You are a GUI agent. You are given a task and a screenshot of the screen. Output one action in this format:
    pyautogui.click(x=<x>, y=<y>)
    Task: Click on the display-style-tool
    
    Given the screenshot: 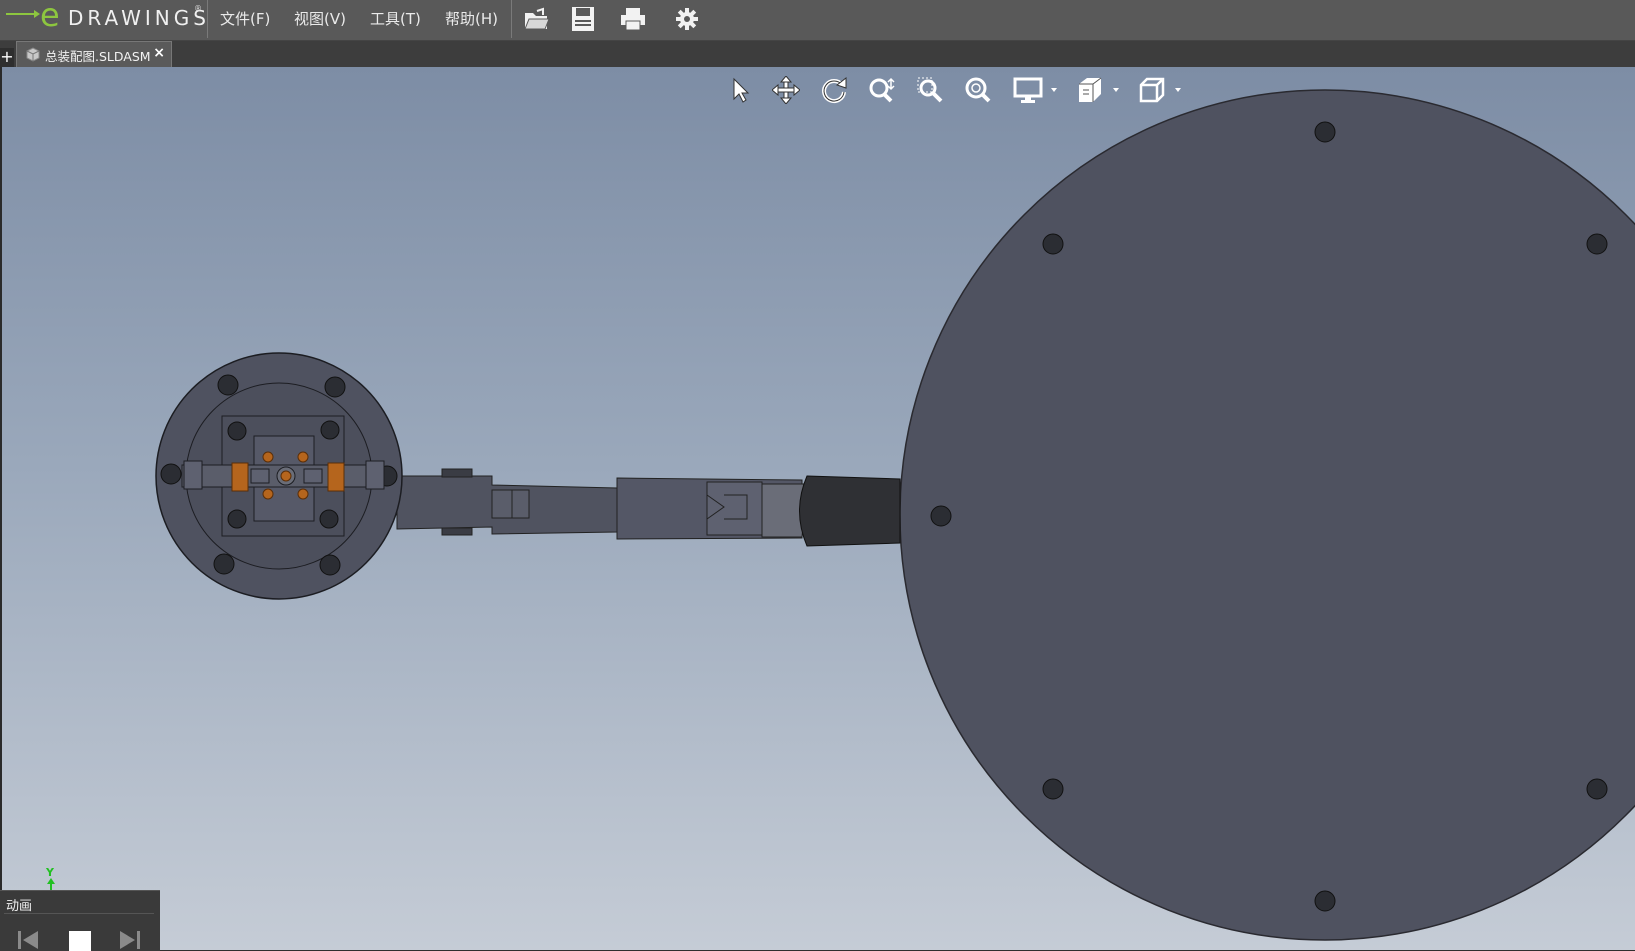 What is the action you would take?
    pyautogui.click(x=1037, y=90)
    